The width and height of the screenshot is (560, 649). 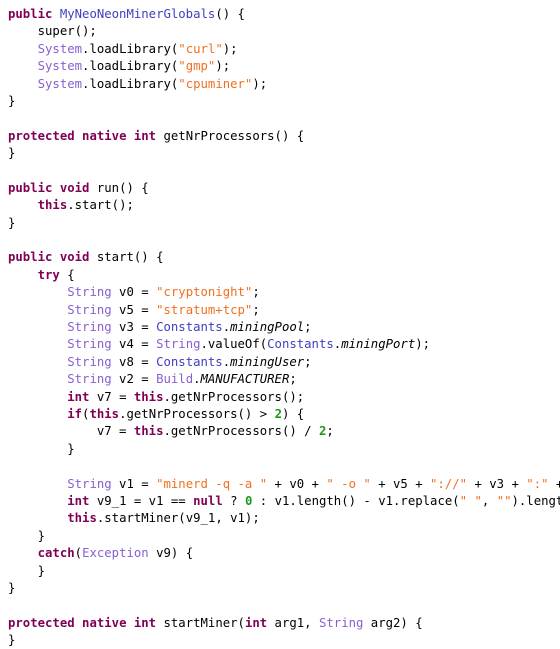 I want to click on code-token-str: "cryptonight", so click(x=204, y=292).